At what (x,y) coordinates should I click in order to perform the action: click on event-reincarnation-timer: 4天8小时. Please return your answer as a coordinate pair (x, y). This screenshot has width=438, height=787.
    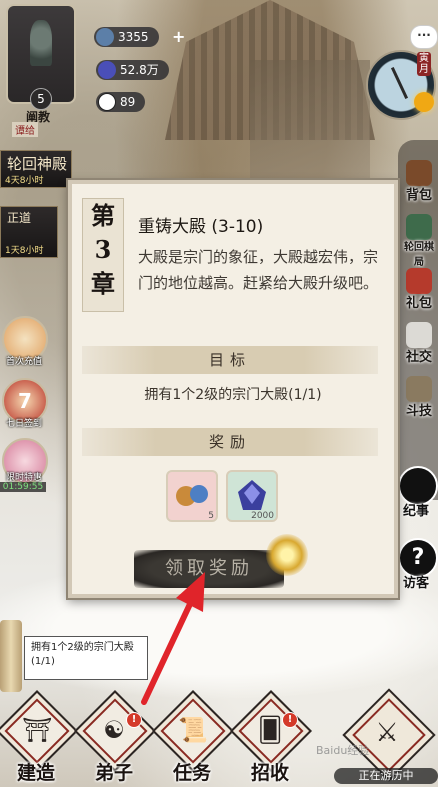
    Looking at the image, I should click on (24, 181).